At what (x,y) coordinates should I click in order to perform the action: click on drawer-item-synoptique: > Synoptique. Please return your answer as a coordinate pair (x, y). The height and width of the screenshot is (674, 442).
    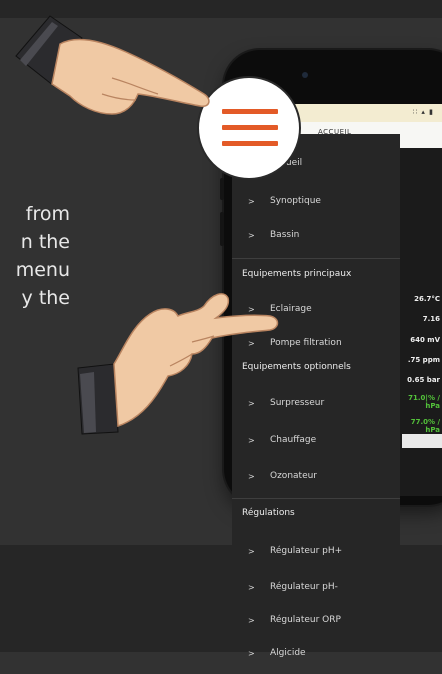
    Looking at the image, I should click on (316, 203).